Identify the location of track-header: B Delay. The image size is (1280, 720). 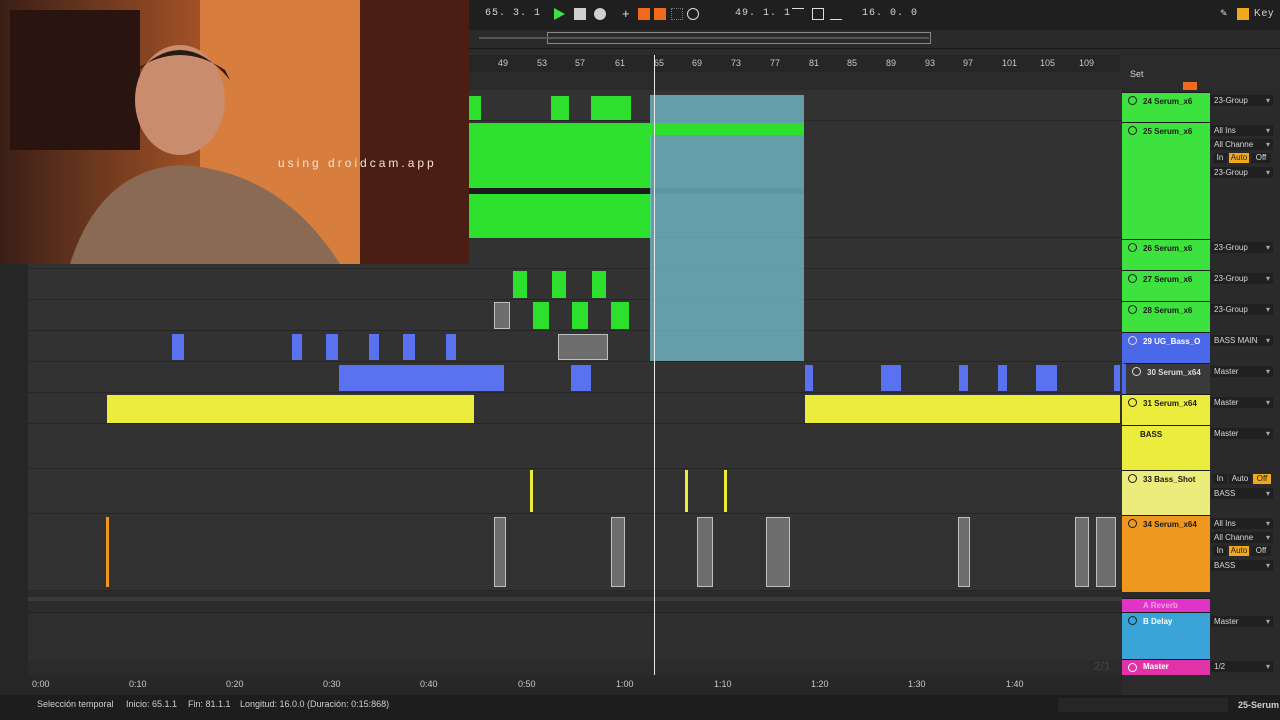
(1166, 635).